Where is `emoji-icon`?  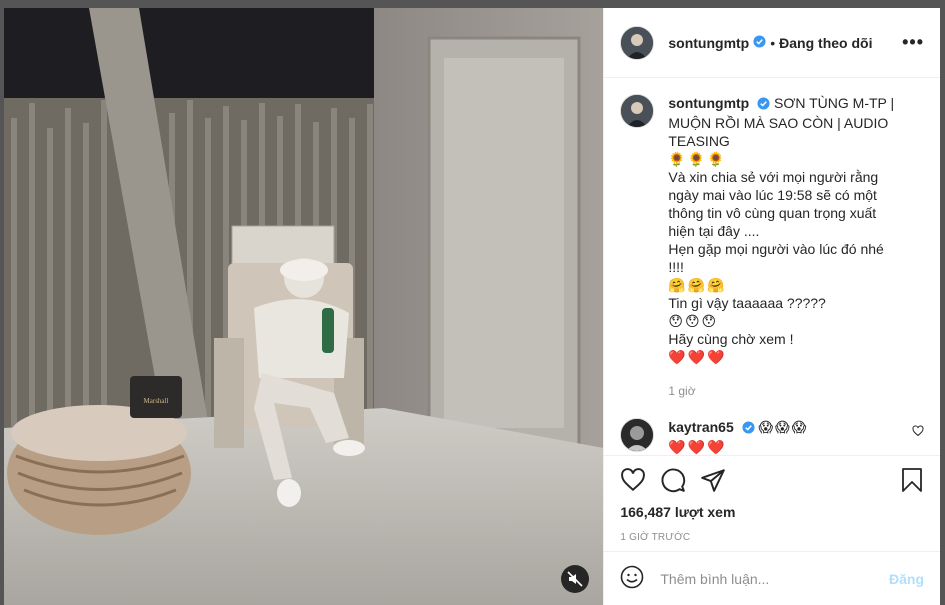 emoji-icon is located at coordinates (632, 578).